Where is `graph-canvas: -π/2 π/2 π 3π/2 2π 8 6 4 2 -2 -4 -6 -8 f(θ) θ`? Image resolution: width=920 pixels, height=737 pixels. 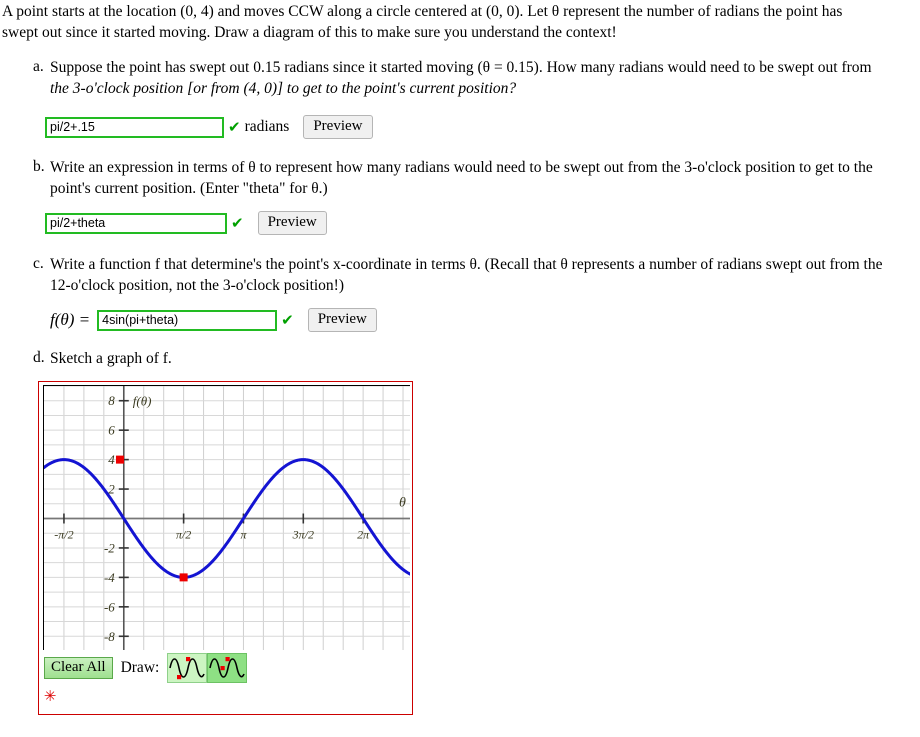
graph-canvas: -π/2 π/2 π 3π/2 2π 8 6 4 2 -2 -4 -6 -8 f(θ) θ is located at coordinates (226, 517).